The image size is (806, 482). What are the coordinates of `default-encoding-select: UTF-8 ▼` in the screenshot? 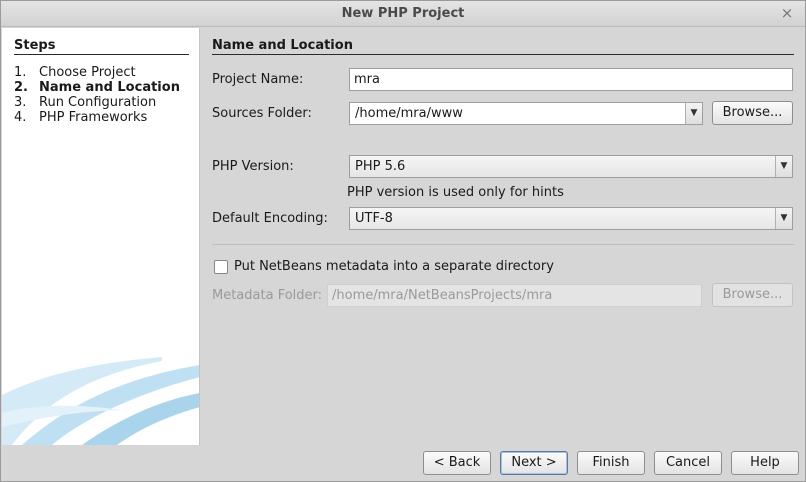 It's located at (571, 218).